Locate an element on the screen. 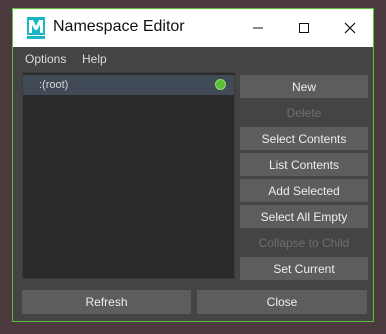 The width and height of the screenshot is (386, 334). maximize-icon is located at coordinates (304, 28).